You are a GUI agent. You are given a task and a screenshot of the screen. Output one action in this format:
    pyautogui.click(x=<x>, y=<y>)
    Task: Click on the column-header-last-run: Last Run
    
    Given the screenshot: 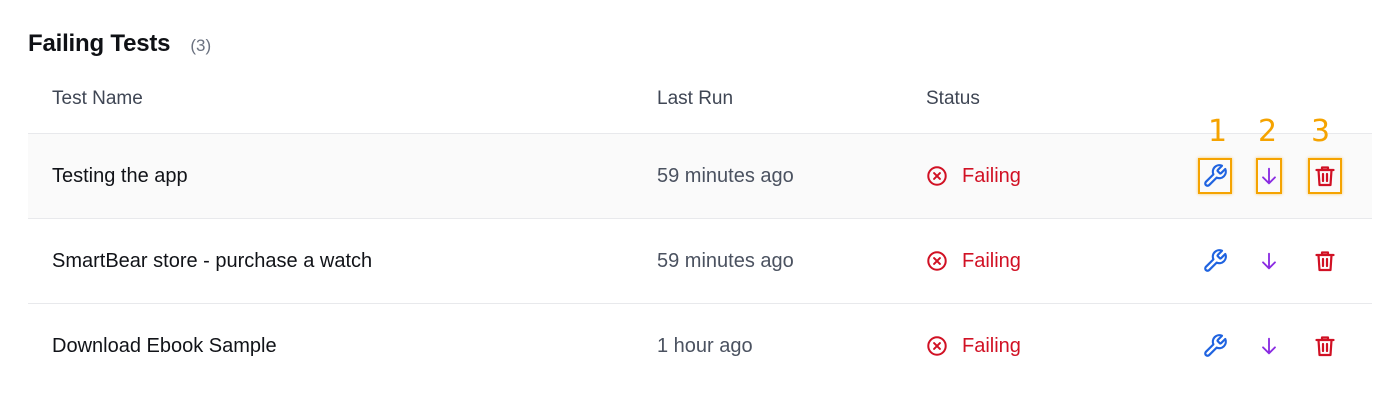 What is the action you would take?
    pyautogui.click(x=695, y=98)
    